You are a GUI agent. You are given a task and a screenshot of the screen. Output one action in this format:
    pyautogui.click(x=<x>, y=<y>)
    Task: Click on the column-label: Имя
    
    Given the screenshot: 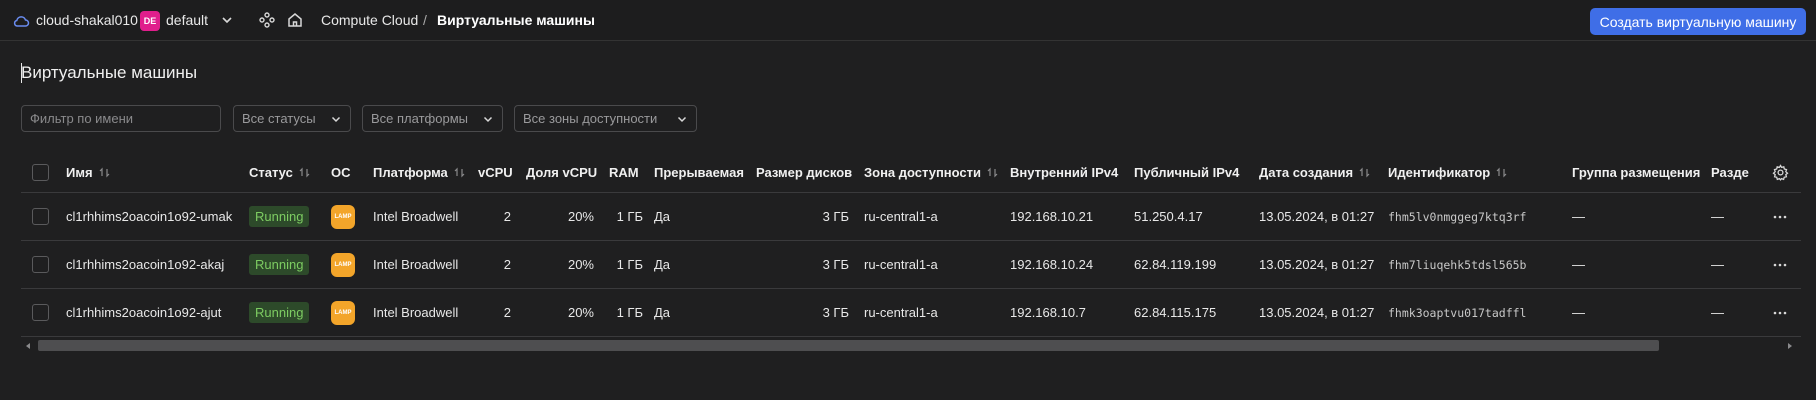 What is the action you would take?
    pyautogui.click(x=79, y=172)
    